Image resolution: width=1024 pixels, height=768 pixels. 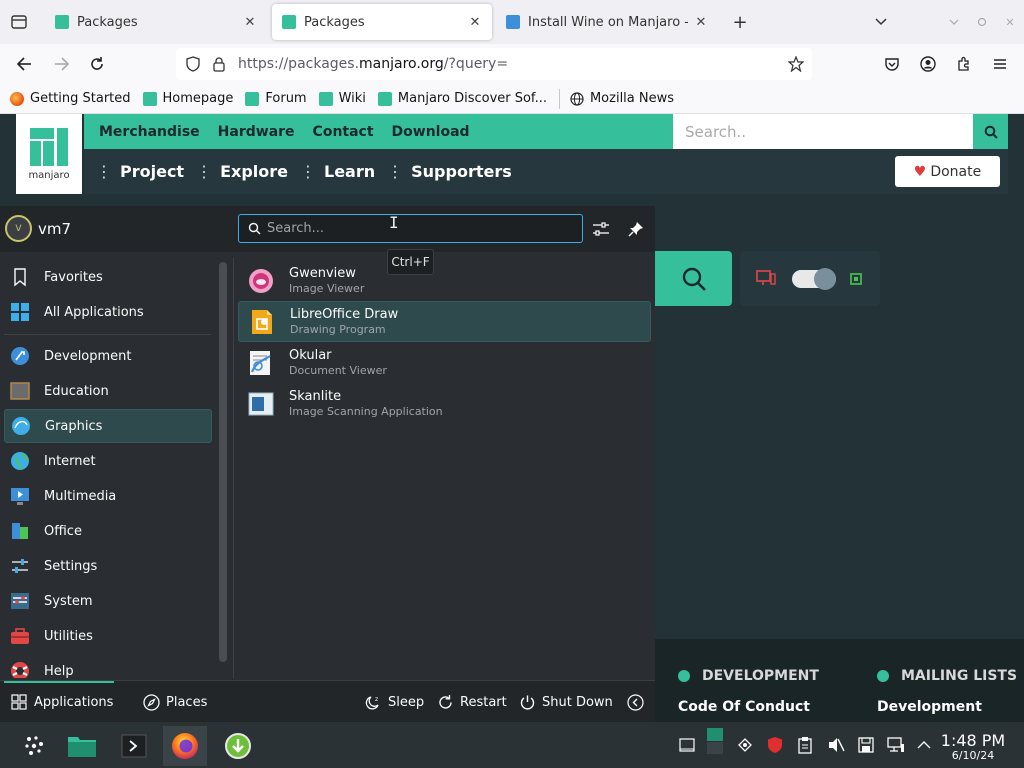 I want to click on menu-download: Download, so click(x=431, y=132).